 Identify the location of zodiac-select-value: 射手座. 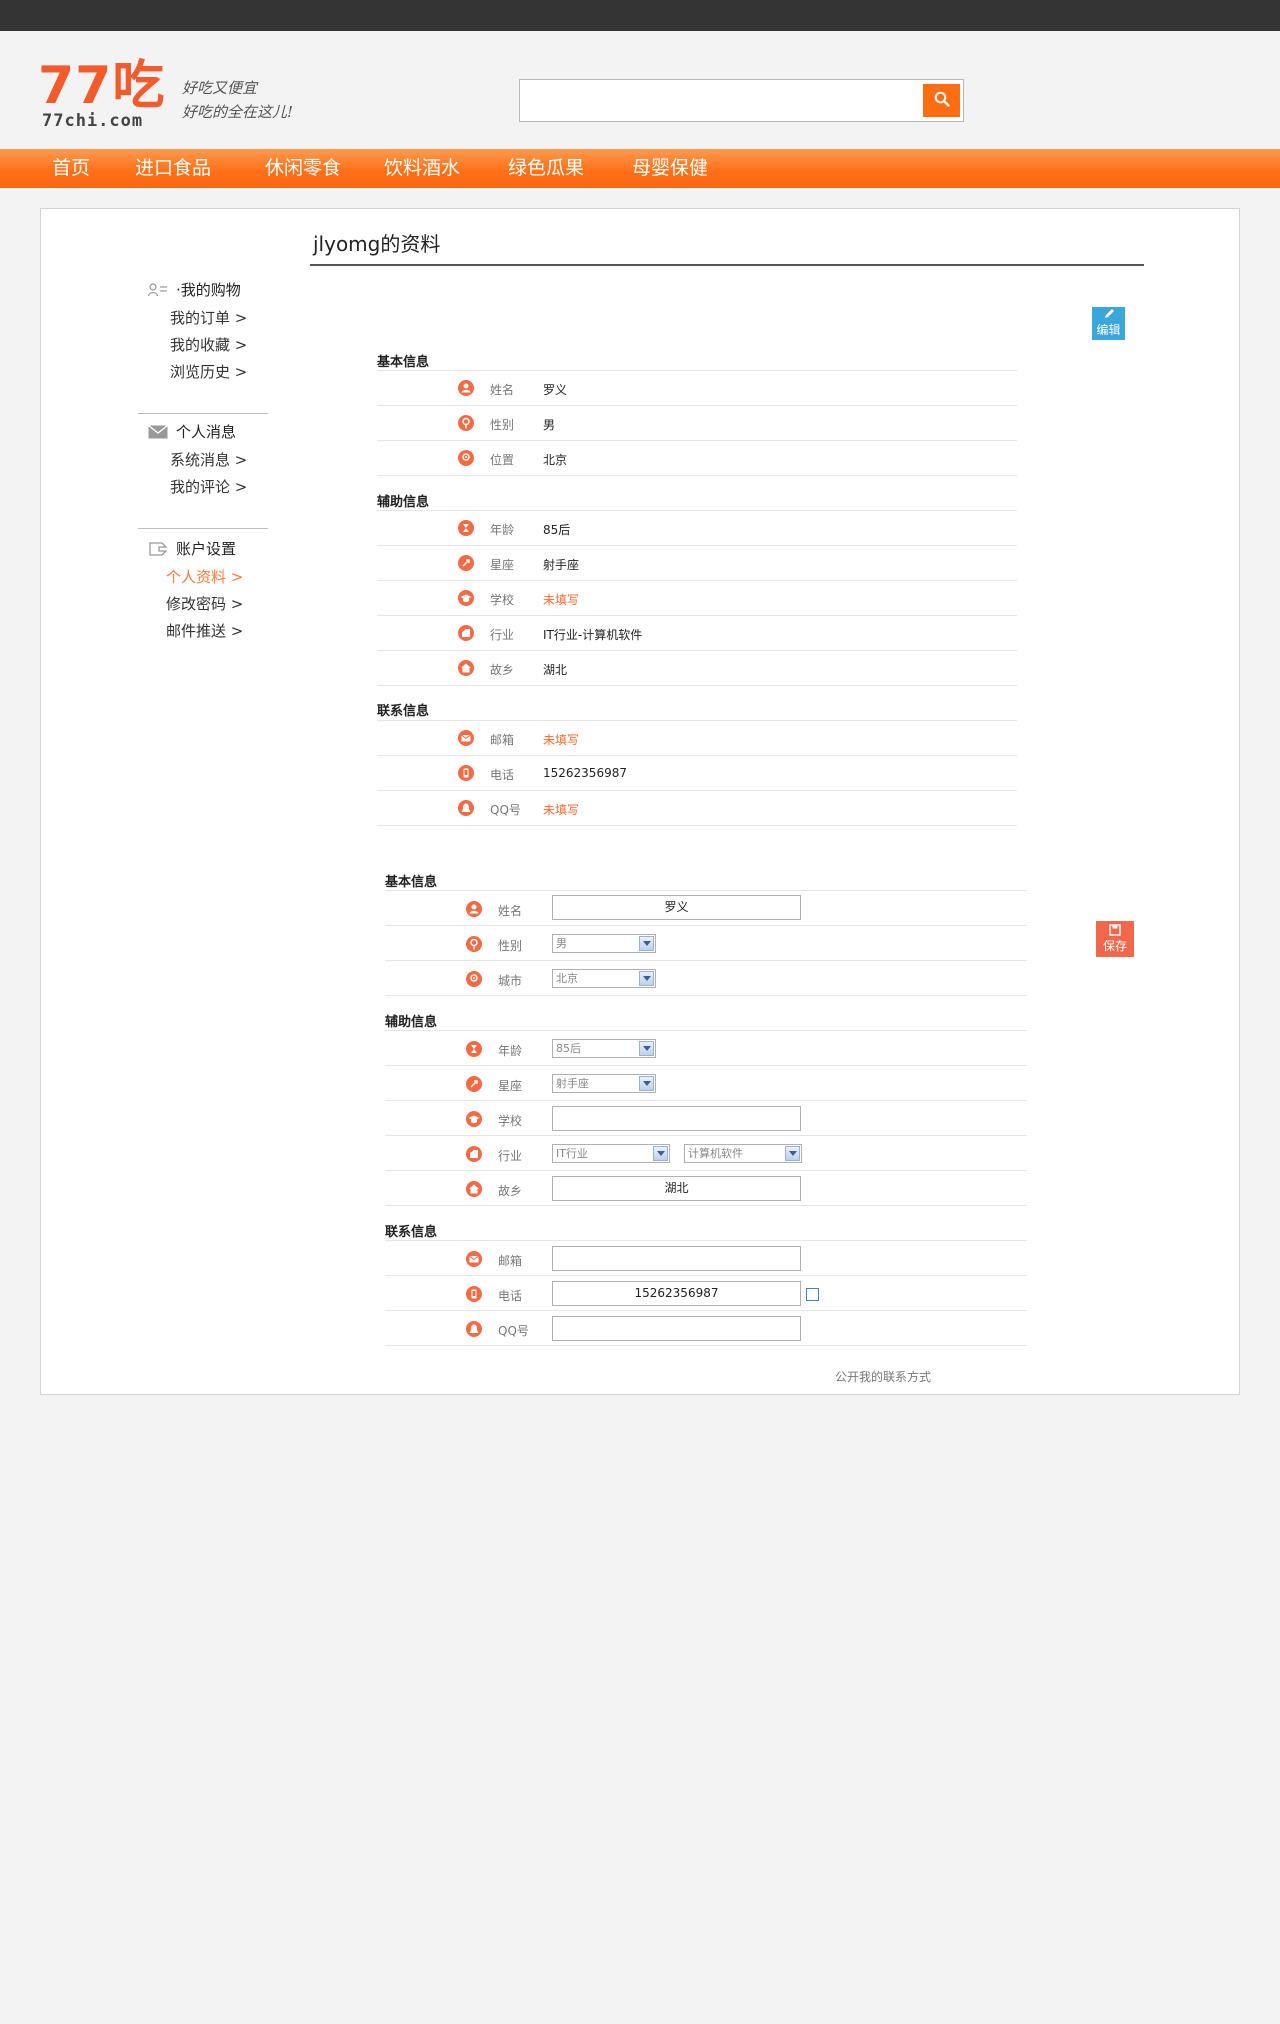
(572, 1083).